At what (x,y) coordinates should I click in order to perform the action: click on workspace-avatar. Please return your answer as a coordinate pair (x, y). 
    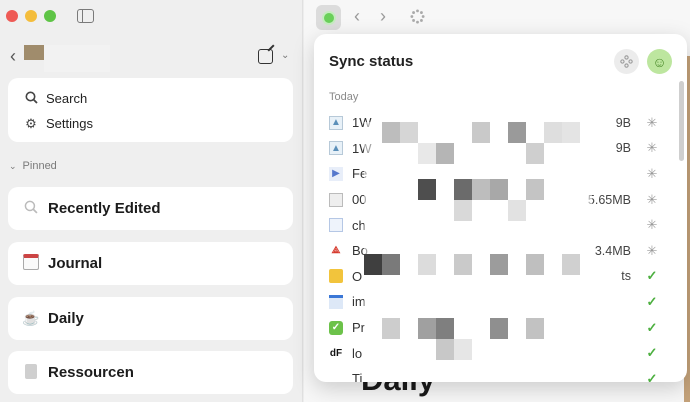
    Looking at the image, I should click on (34, 52).